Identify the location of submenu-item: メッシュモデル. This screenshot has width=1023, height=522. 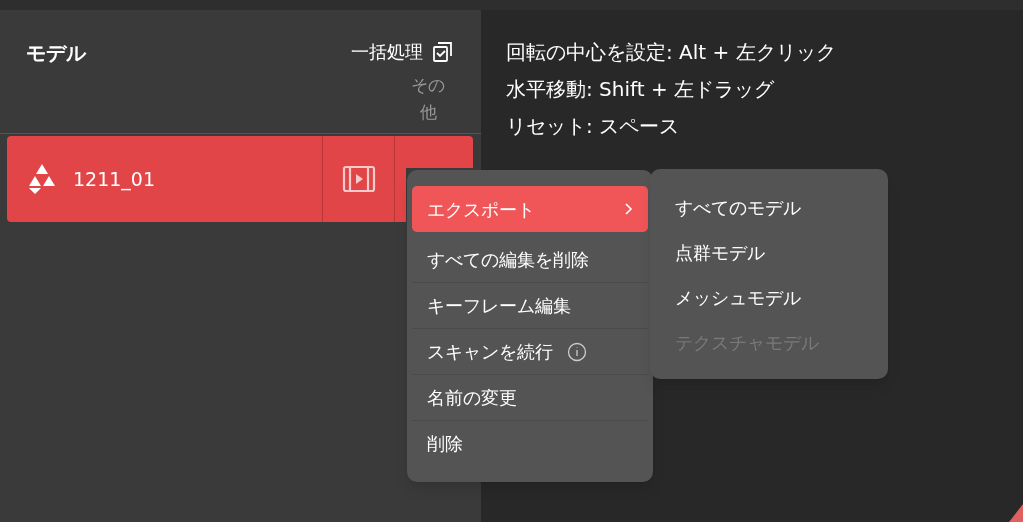
(769, 297).